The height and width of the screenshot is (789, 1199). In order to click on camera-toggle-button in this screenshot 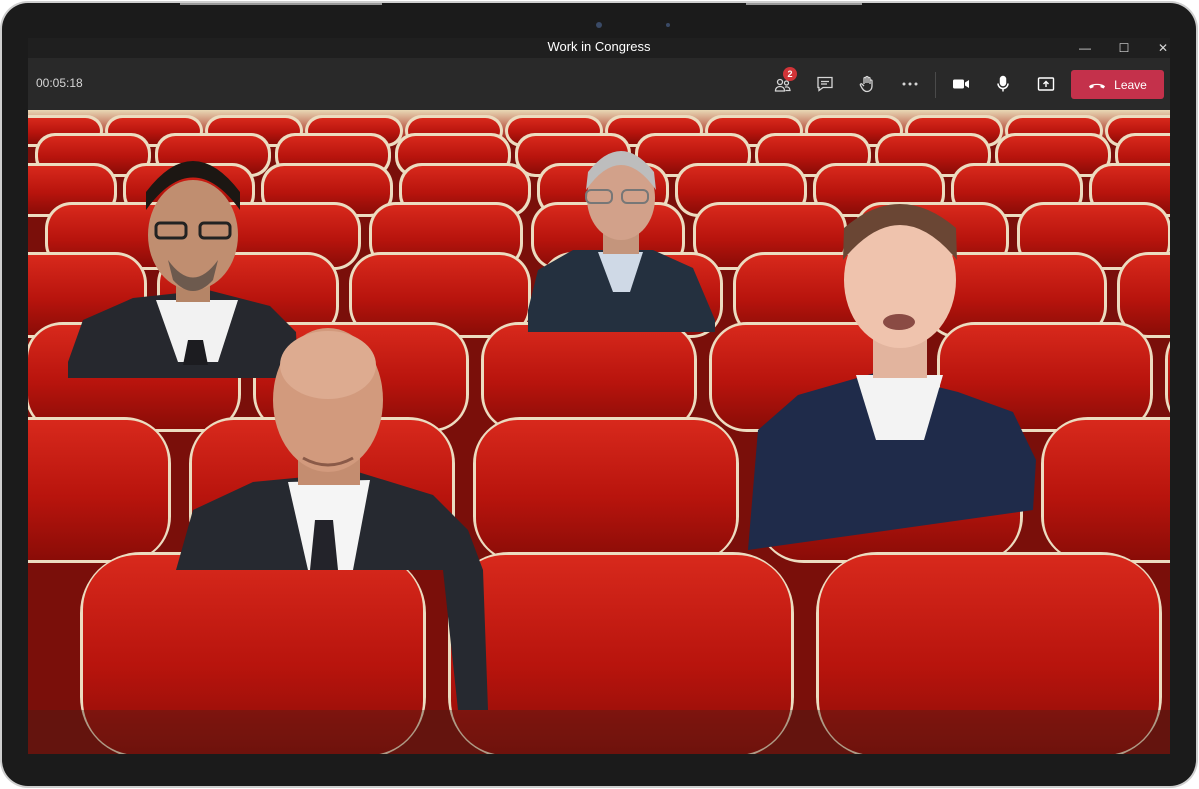, I will do `click(961, 84)`.